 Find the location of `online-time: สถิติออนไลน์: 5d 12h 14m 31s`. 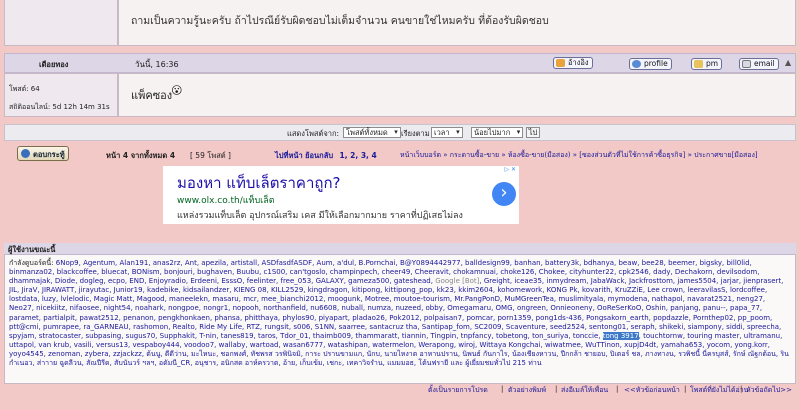

online-time: สถิติออนไลน์: 5d 12h 14m 31s is located at coordinates (59, 107).